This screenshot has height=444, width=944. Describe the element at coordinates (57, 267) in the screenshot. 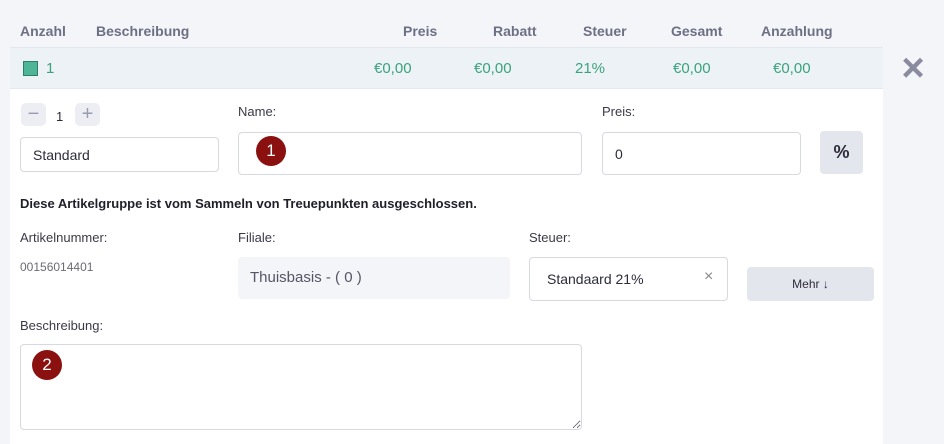

I see `artikelnummer-value: 00156014401` at that location.